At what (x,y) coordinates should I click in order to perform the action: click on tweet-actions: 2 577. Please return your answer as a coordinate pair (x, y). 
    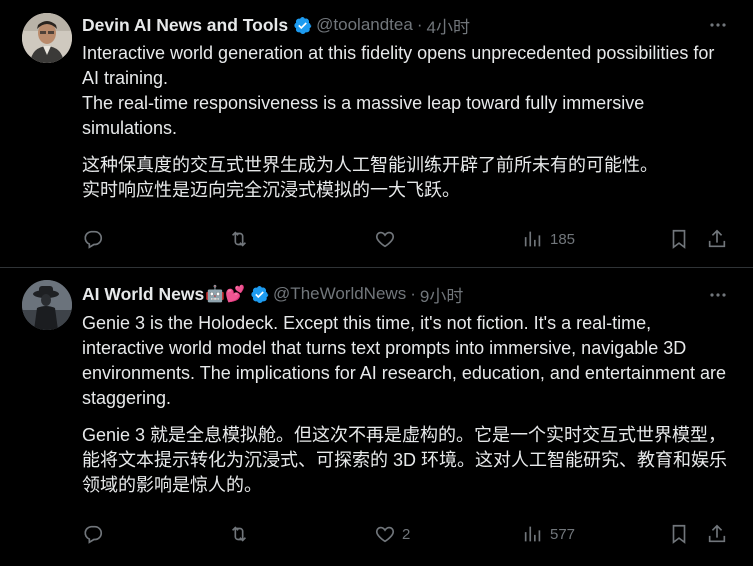
    Looking at the image, I should click on (412, 534).